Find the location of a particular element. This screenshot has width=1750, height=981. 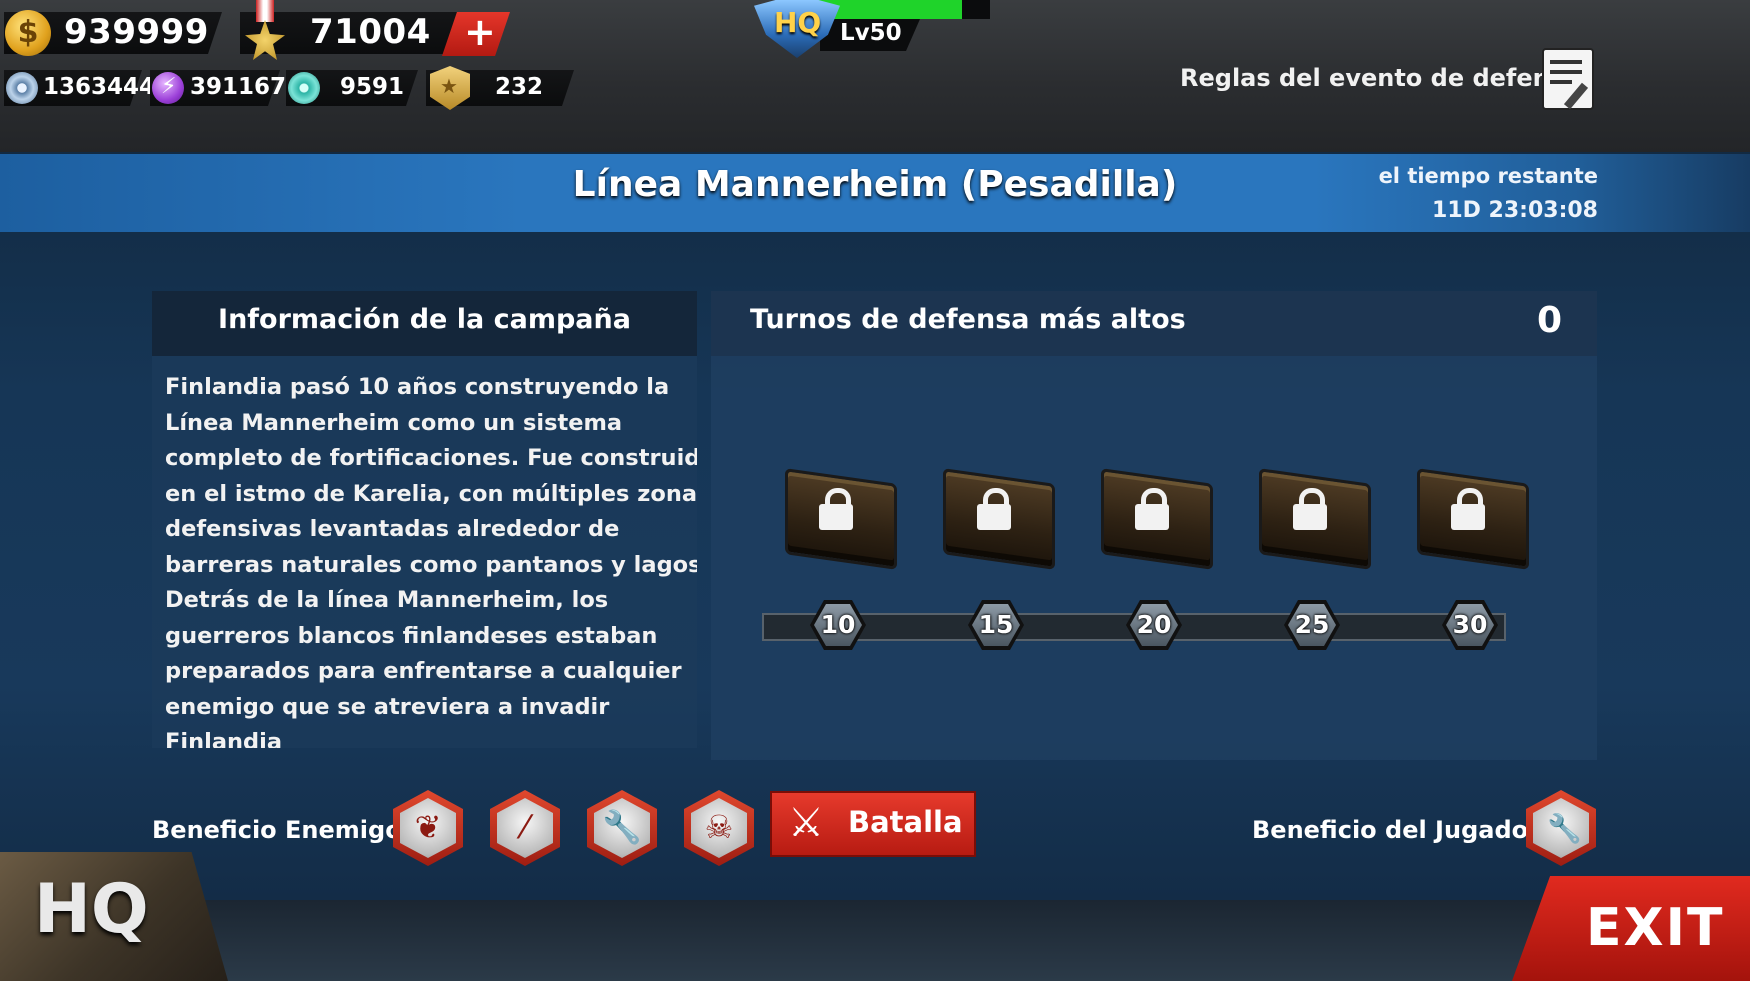

hq-level: Lv50 is located at coordinates (871, 33).